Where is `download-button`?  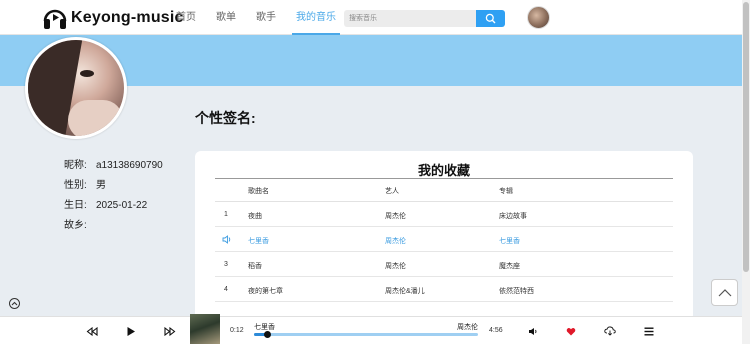 download-button is located at coordinates (610, 331).